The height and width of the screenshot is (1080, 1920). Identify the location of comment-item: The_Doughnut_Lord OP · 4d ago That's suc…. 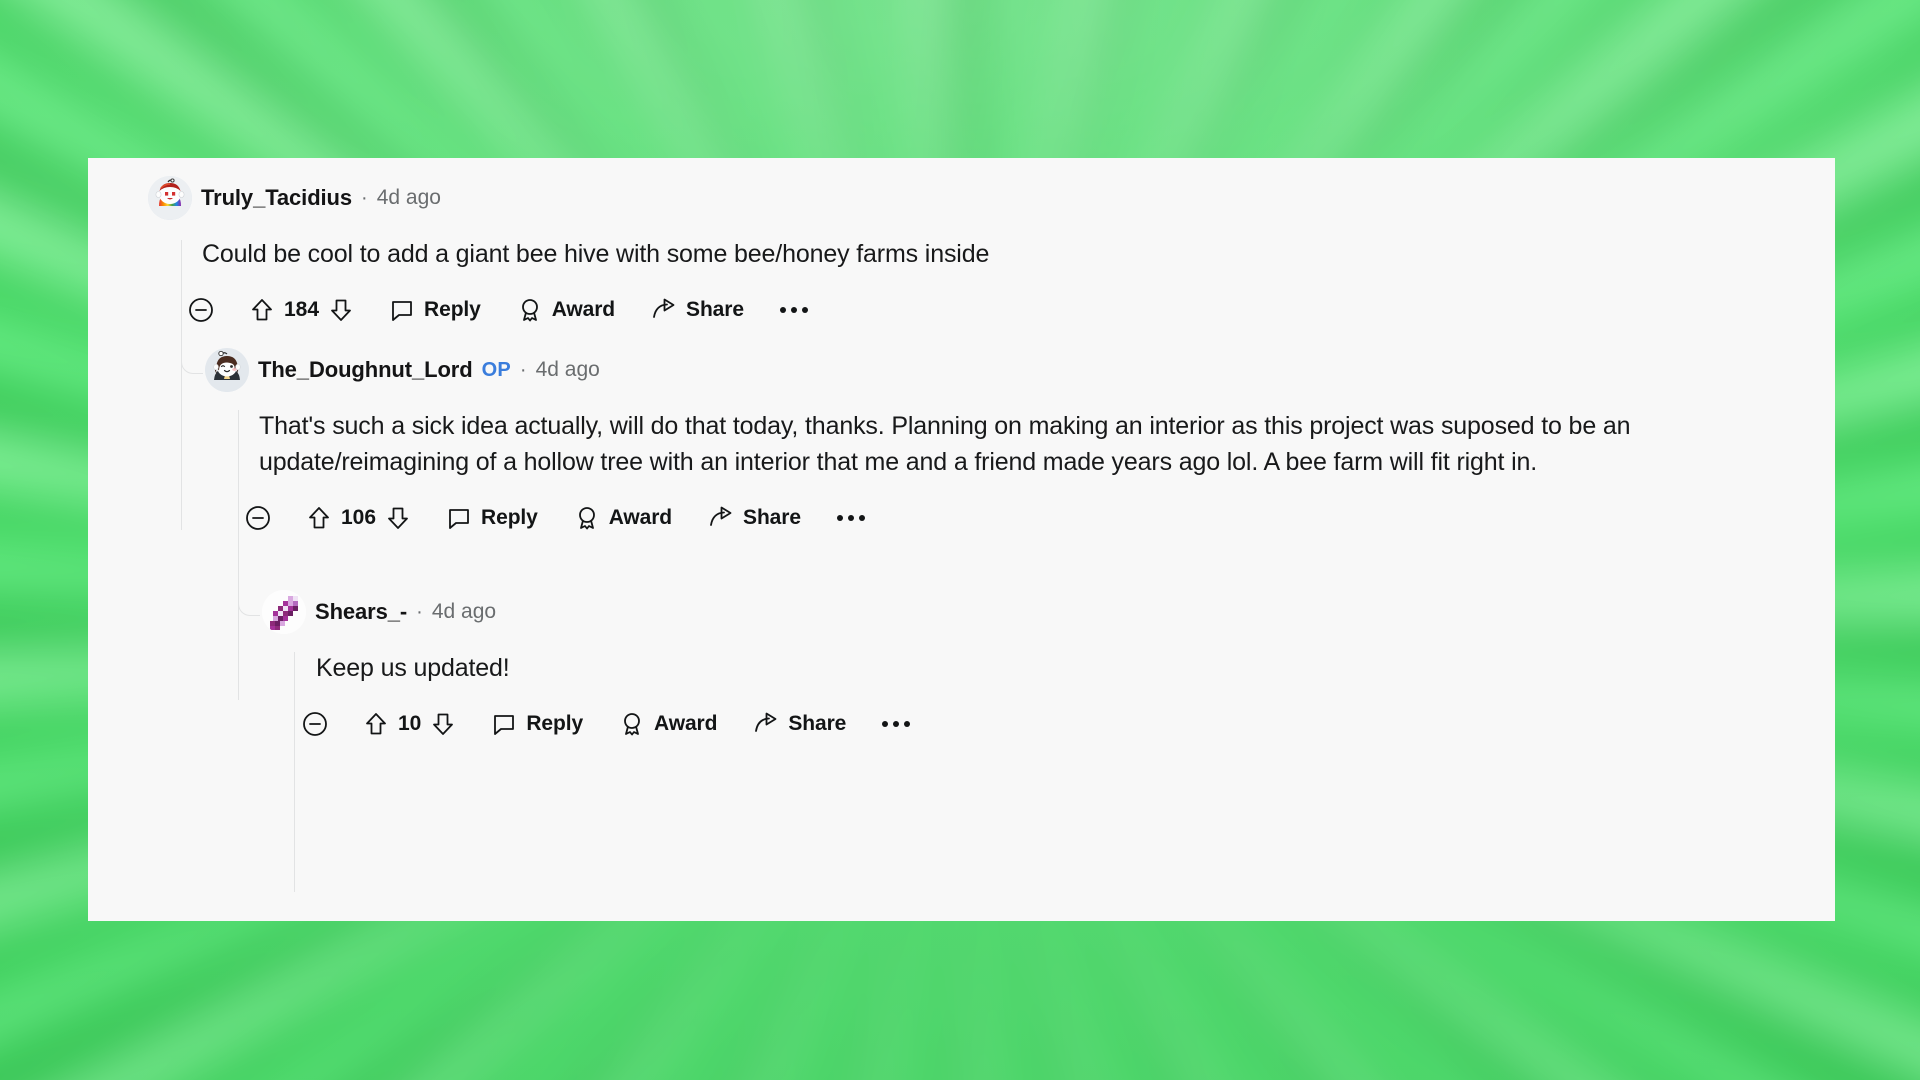
(1005, 443).